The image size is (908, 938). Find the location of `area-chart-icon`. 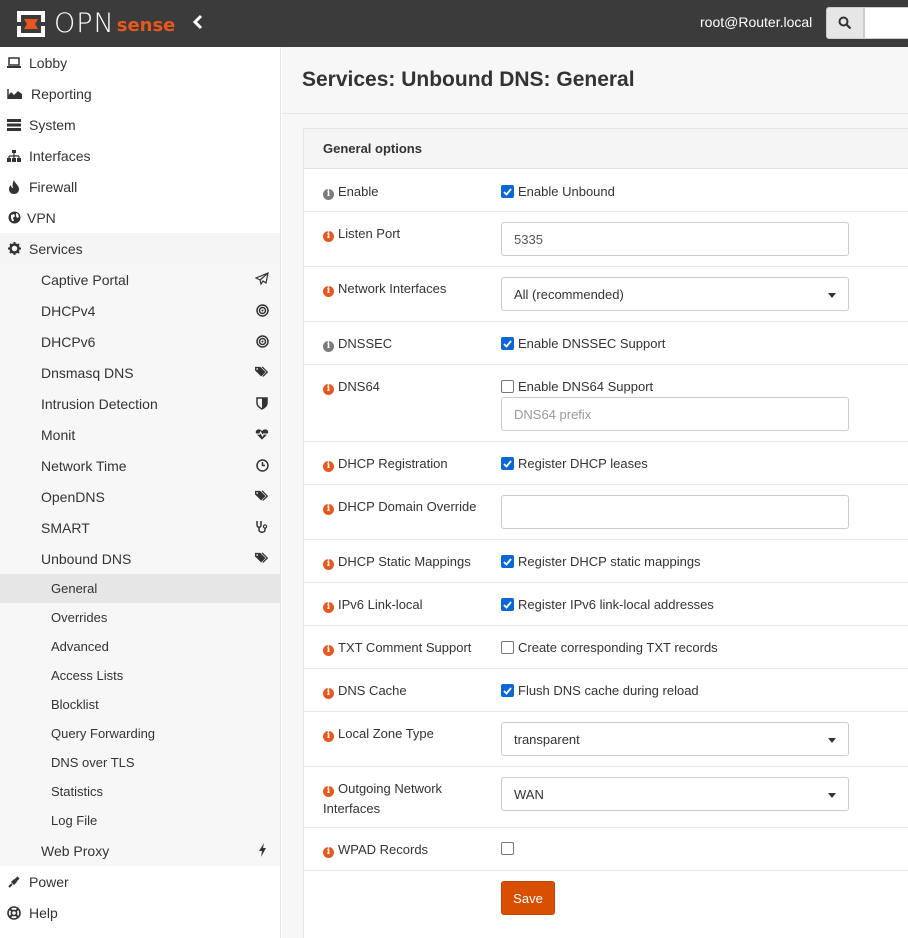

area-chart-icon is located at coordinates (14, 94).